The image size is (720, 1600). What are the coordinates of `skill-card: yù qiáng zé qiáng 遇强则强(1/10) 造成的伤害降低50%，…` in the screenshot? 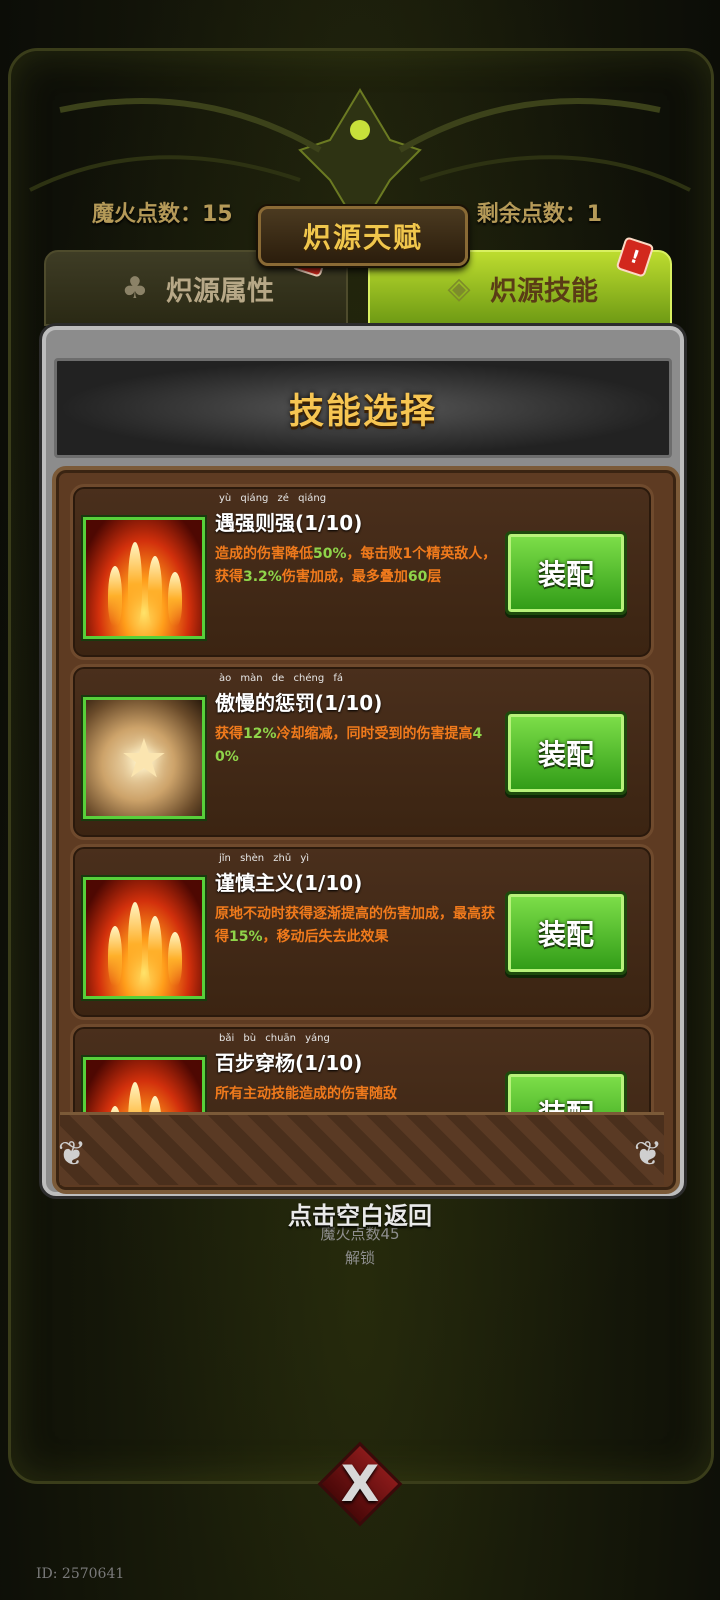 It's located at (362, 572).